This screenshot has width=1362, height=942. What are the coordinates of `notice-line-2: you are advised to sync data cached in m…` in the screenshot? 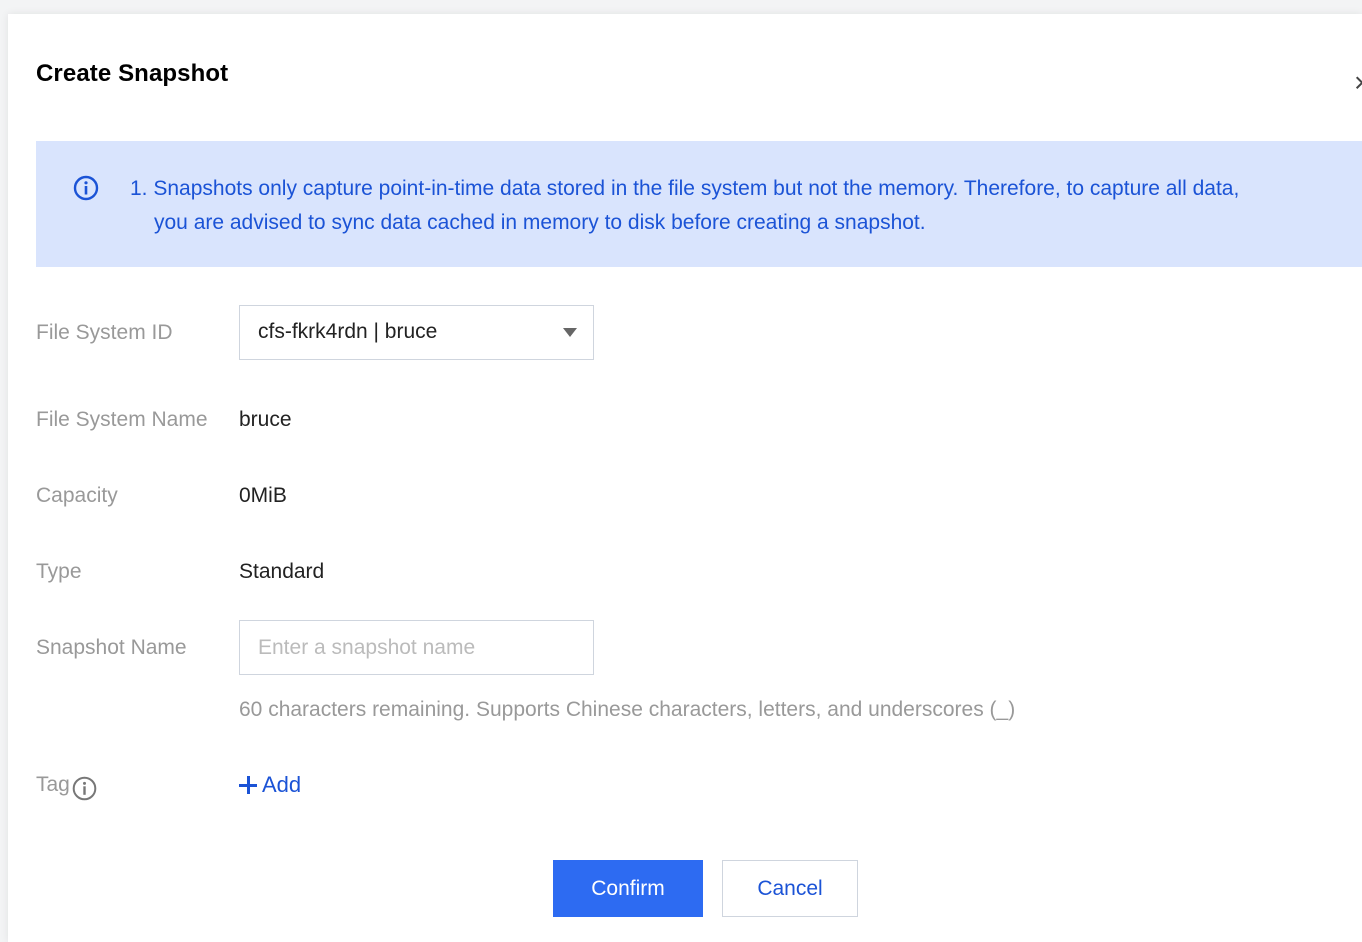 It's located at (540, 222).